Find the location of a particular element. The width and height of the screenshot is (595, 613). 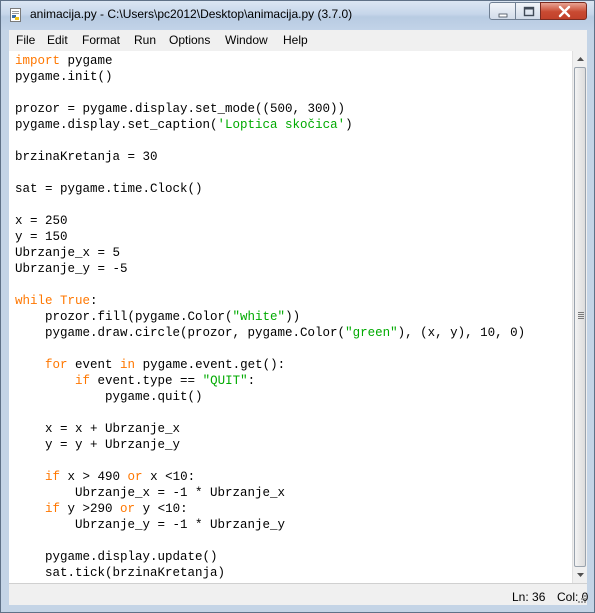

code-token: event is located at coordinates (94, 365).